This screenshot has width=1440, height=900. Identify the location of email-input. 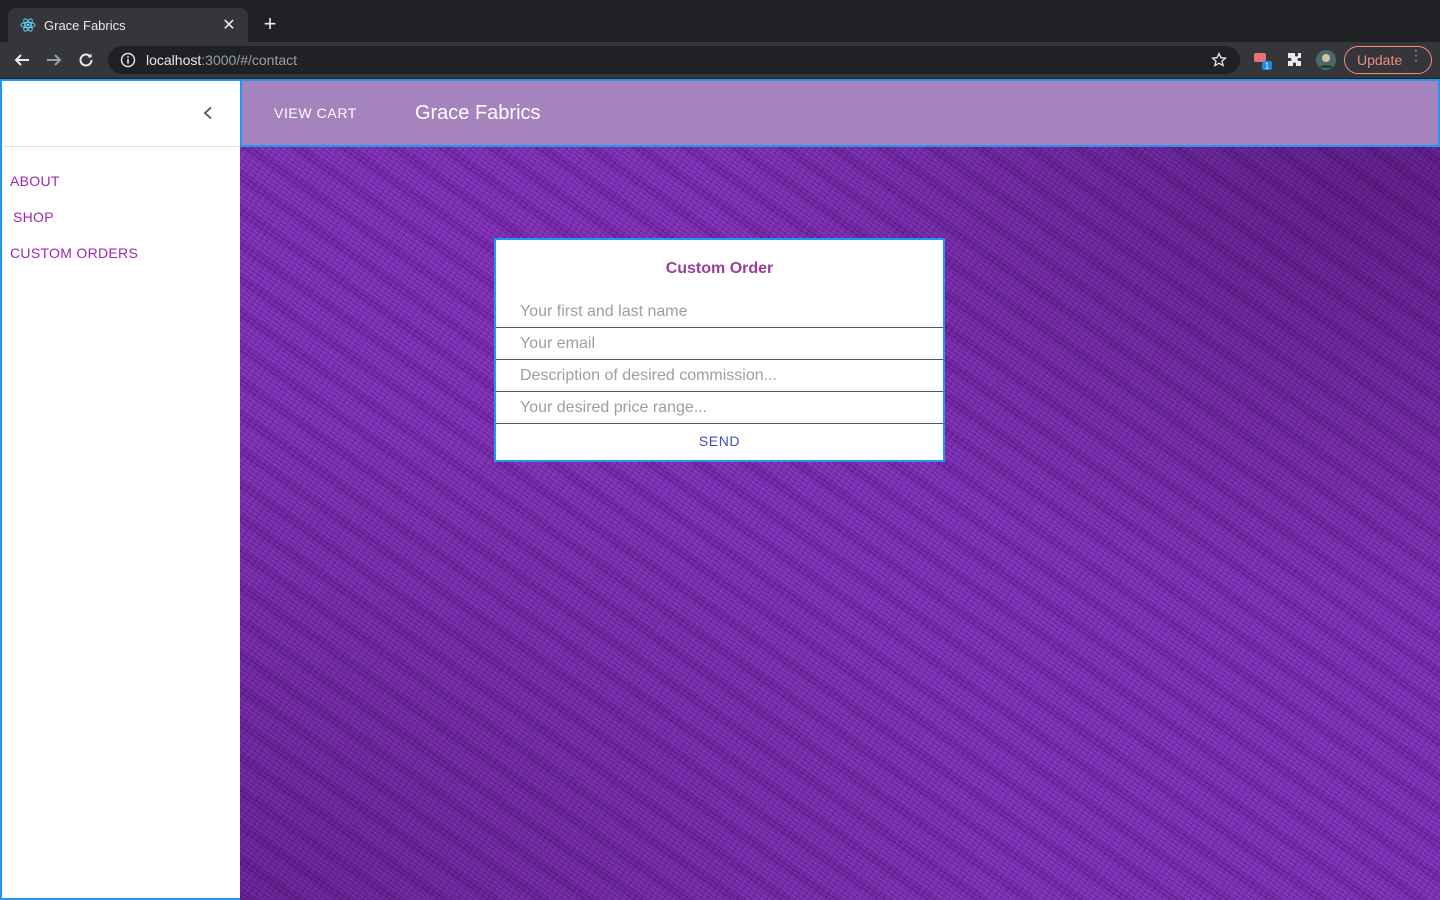
(719, 344).